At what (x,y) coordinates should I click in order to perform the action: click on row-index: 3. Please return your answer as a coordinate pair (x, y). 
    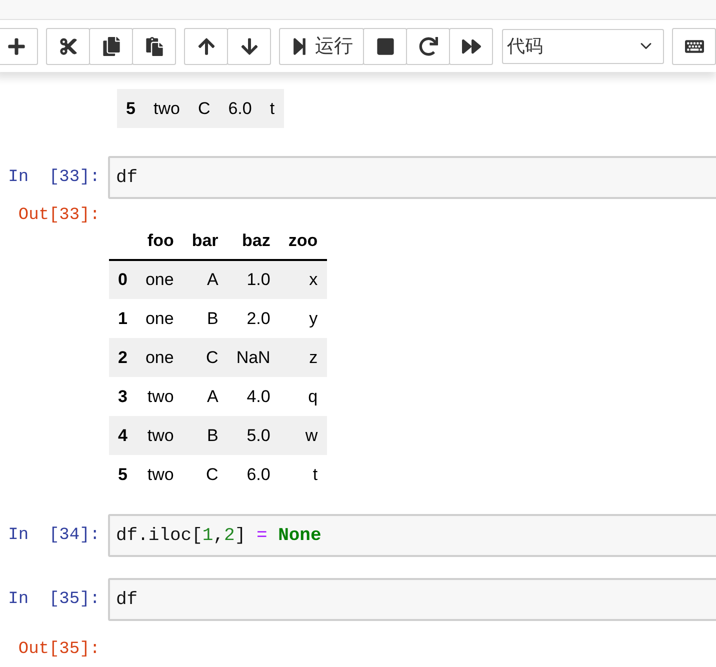
    Looking at the image, I should click on (122, 396).